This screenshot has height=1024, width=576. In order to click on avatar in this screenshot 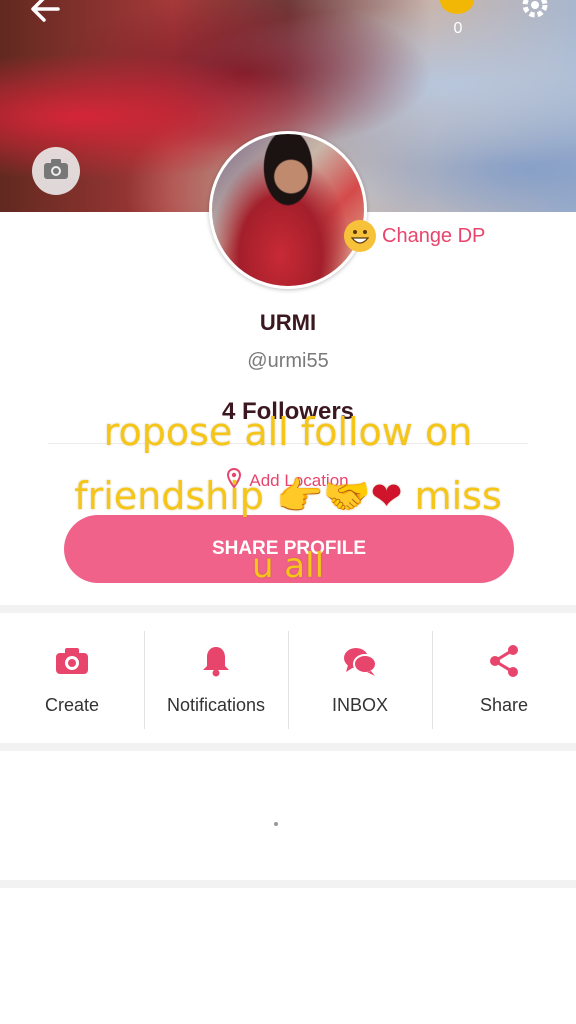, I will do `click(288, 210)`.